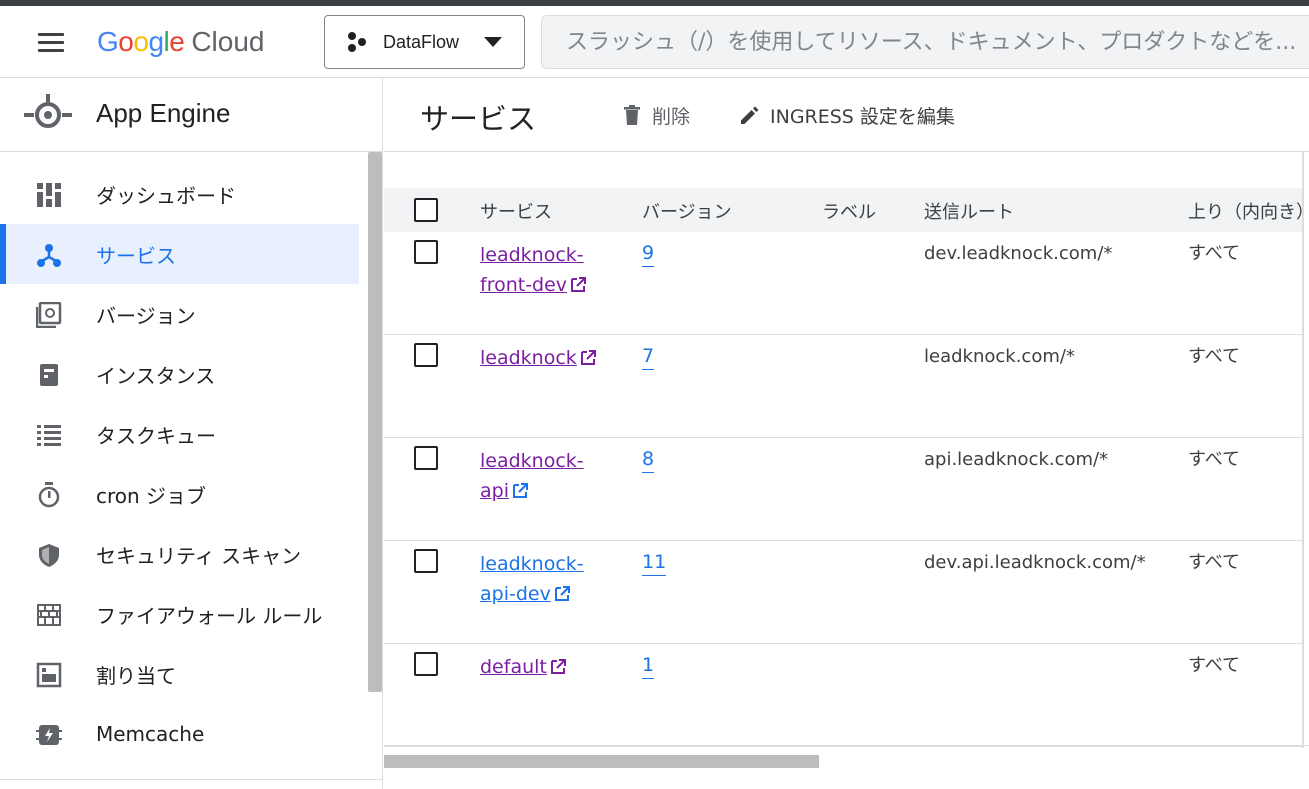 The width and height of the screenshot is (1309, 789). I want to click on shield-icon, so click(49, 555).